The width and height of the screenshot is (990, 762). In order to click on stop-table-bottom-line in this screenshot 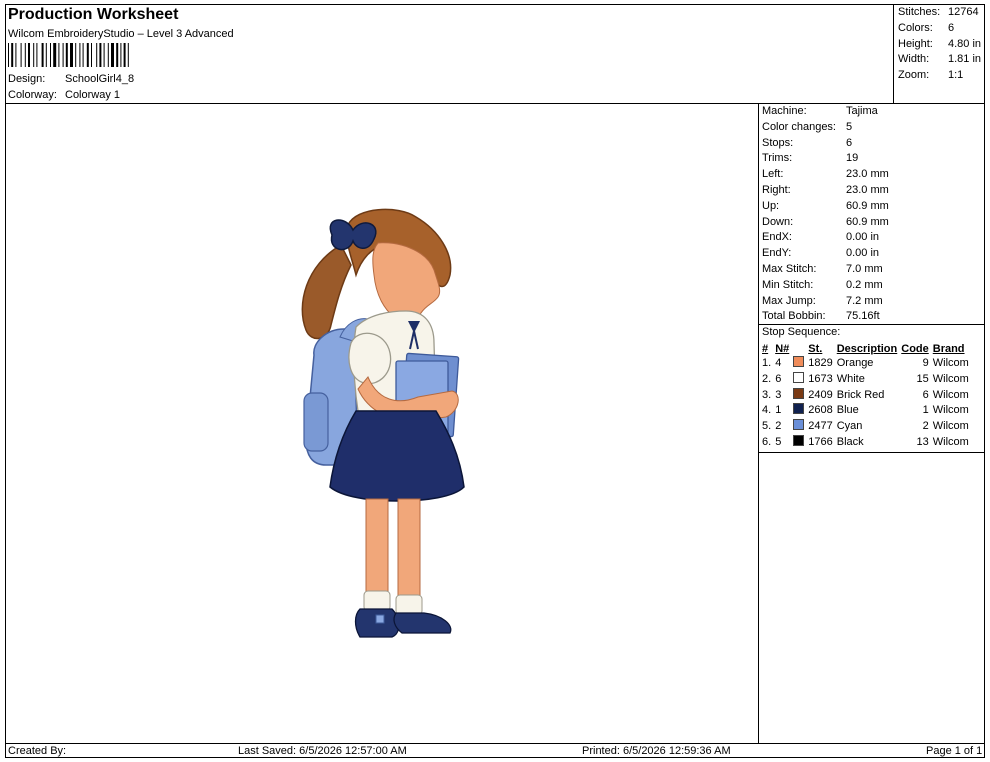, I will do `click(871, 452)`.